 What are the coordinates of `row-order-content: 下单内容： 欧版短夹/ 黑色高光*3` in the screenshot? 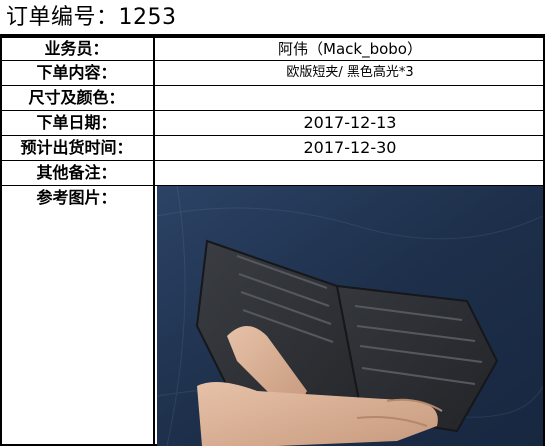 It's located at (272, 73).